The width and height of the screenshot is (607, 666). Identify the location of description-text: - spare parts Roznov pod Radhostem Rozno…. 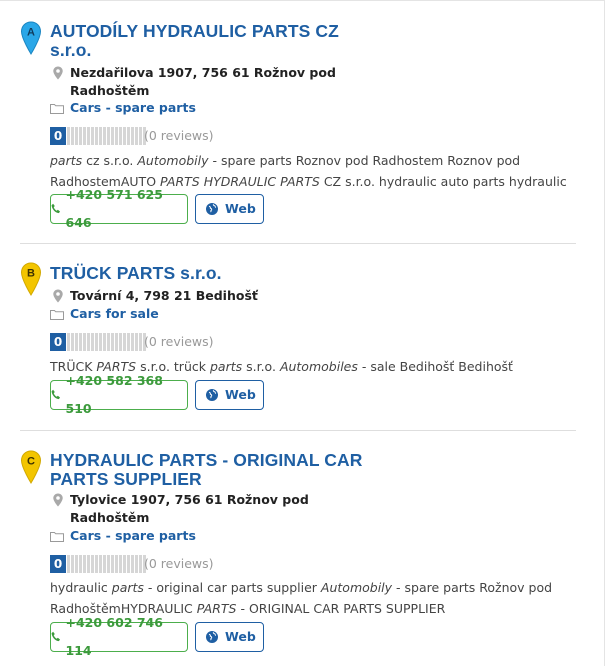
(364, 160).